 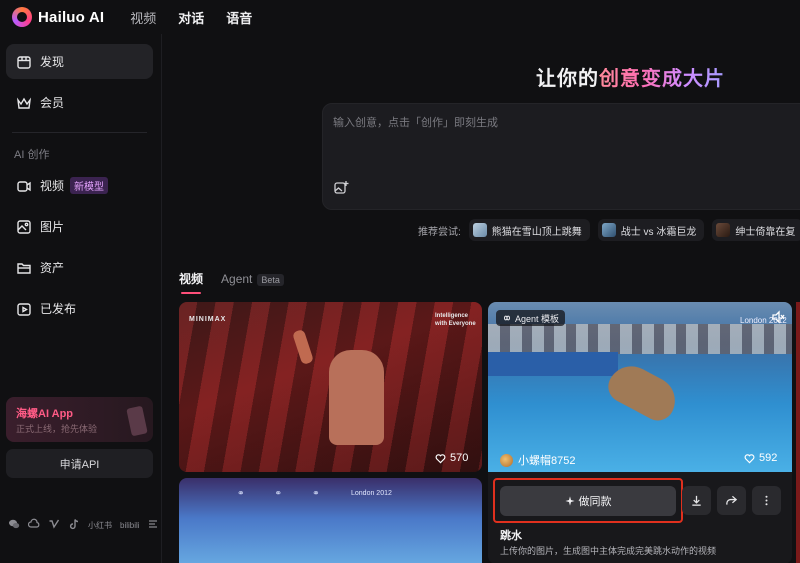 What do you see at coordinates (270, 279) in the screenshot?
I see `beta-badge: Beta` at bounding box center [270, 279].